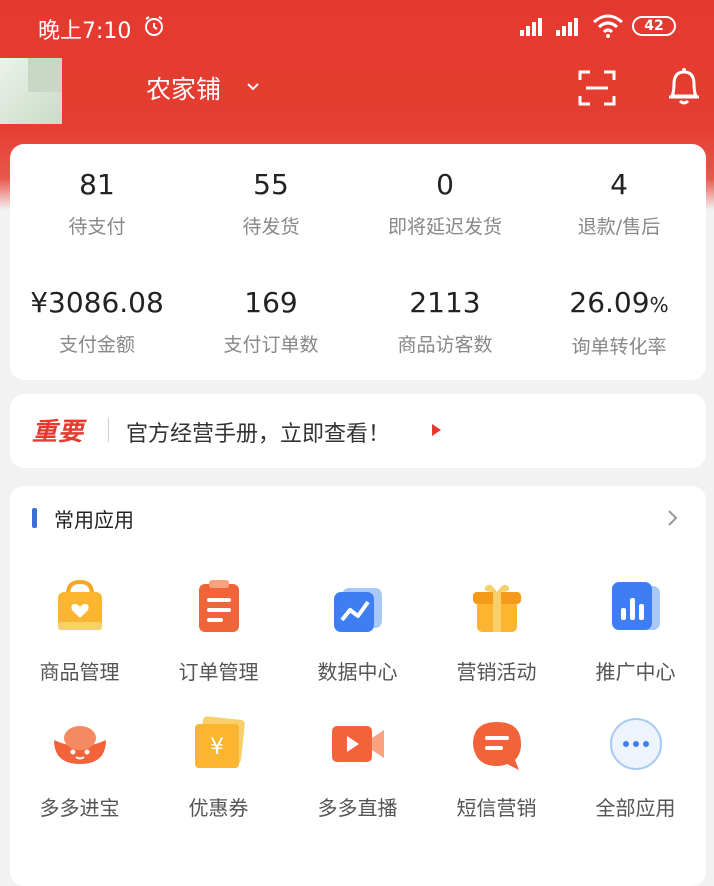 The height and width of the screenshot is (886, 714). What do you see at coordinates (271, 227) in the screenshot?
I see `stat-label: 待发货` at bounding box center [271, 227].